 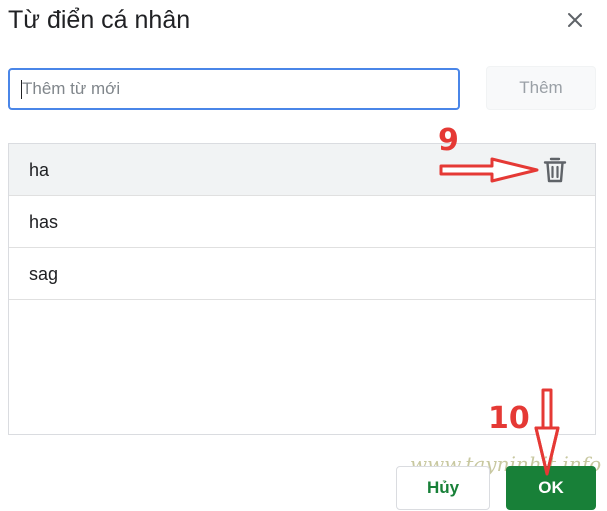 I want to click on trash-icon, so click(x=555, y=170).